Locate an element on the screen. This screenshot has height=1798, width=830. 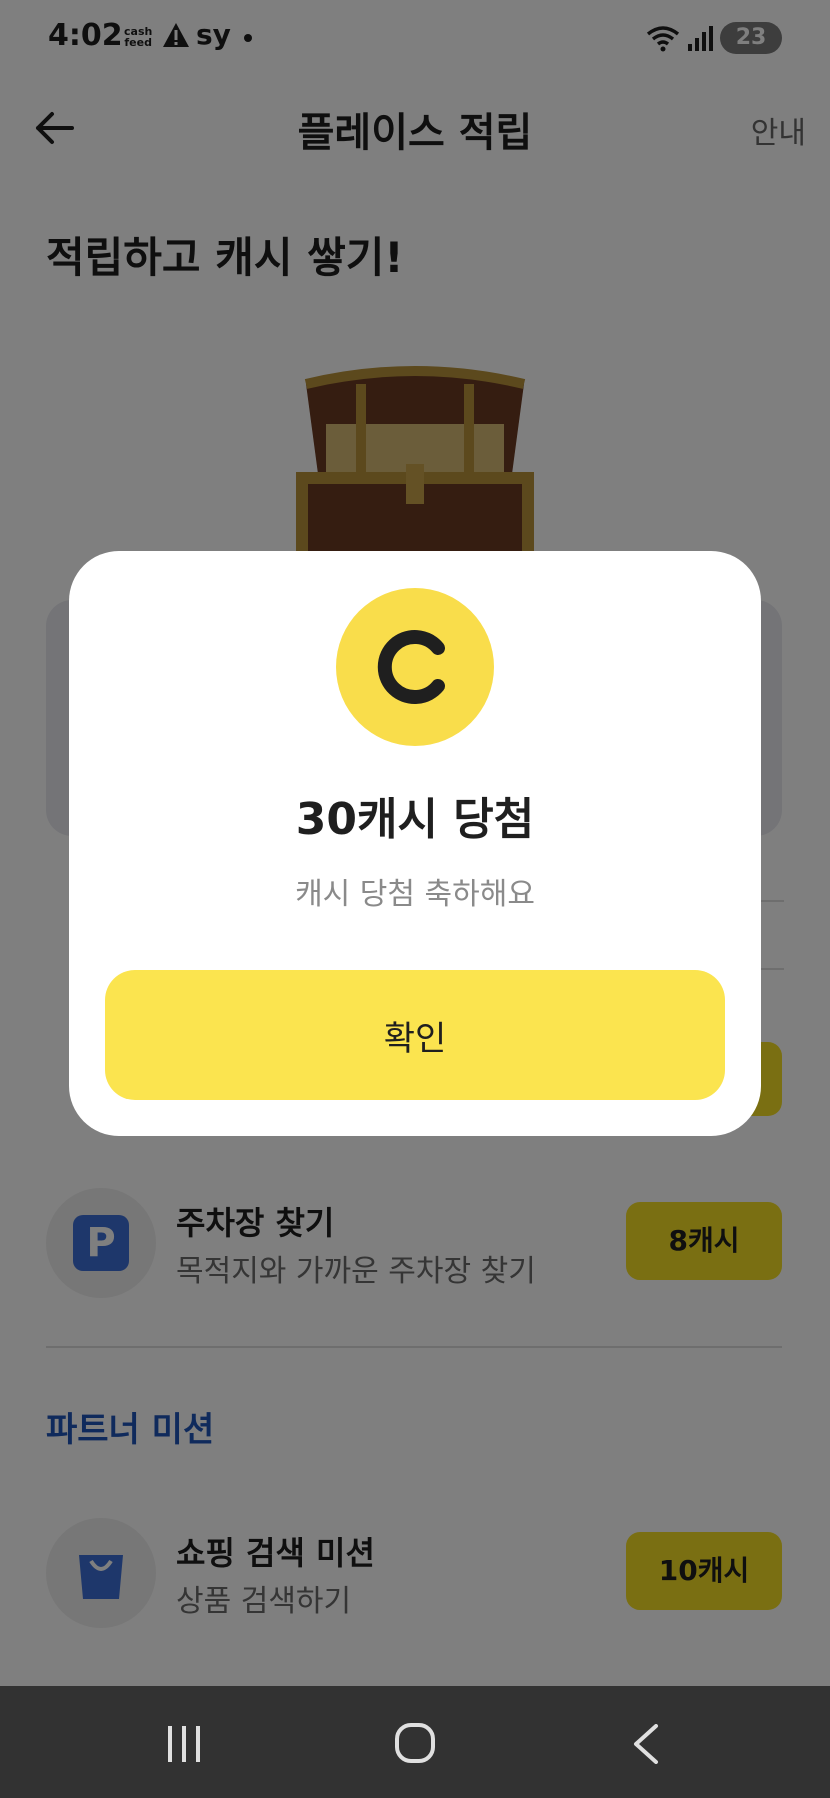
system-nav-bar is located at coordinates (415, 1742).